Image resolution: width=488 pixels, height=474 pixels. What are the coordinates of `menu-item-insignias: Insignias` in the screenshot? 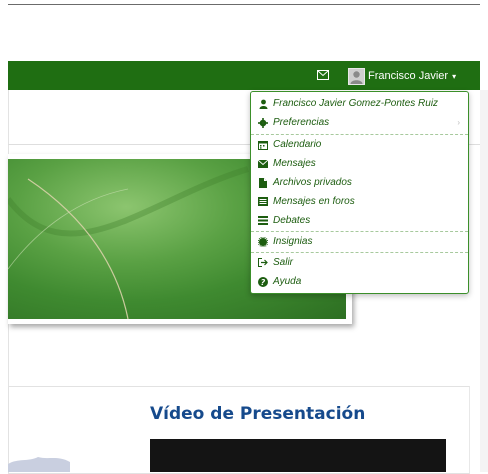 It's located at (359, 241).